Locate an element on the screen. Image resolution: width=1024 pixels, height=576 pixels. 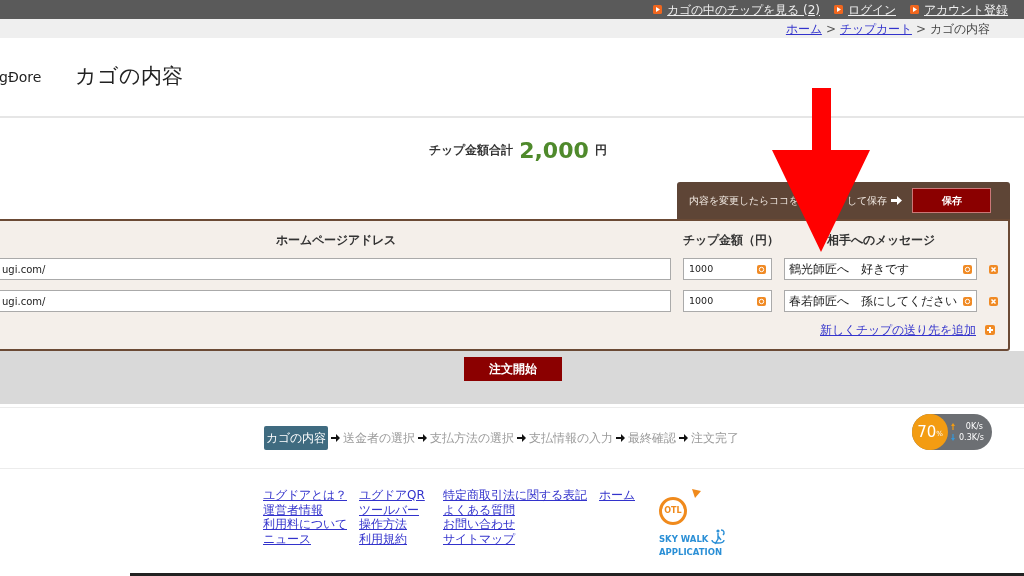
footer-link: 利用料について is located at coordinates (305, 524).